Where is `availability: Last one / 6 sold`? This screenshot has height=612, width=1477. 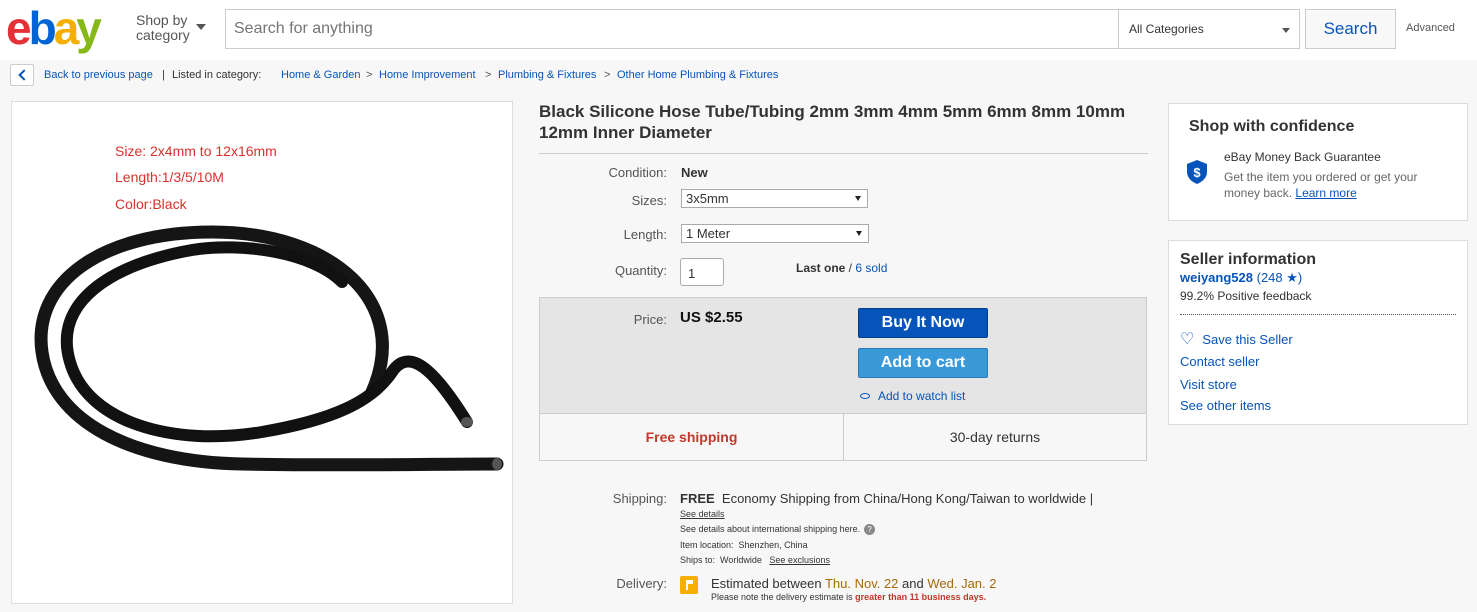
availability: Last one / 6 sold is located at coordinates (842, 268).